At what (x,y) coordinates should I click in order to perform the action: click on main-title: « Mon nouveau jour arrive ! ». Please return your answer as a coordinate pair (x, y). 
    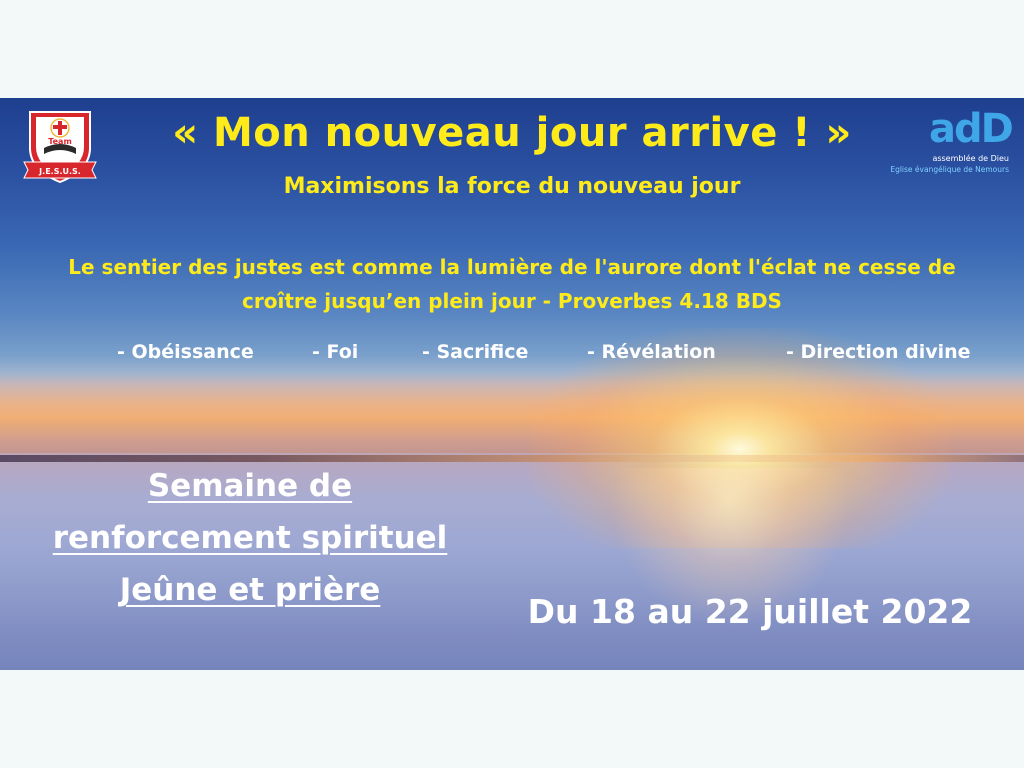
    Looking at the image, I should click on (512, 133).